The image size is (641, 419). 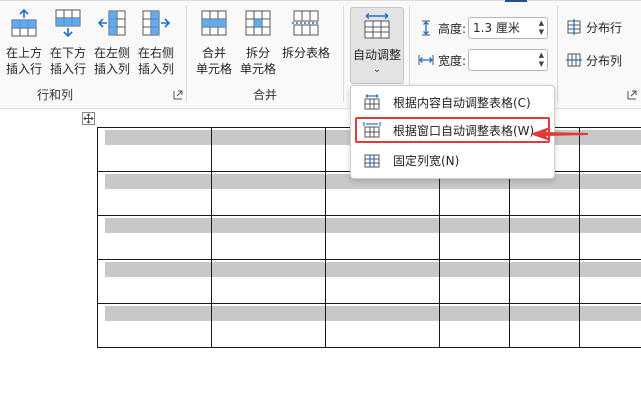 What do you see at coordinates (264, 95) in the screenshot?
I see `merge-group-label: 合并` at bounding box center [264, 95].